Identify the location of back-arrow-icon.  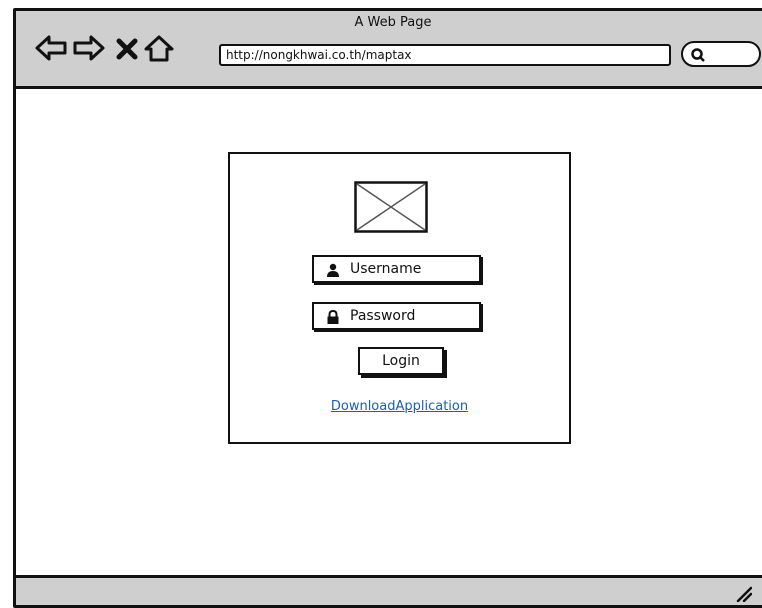
(51, 48).